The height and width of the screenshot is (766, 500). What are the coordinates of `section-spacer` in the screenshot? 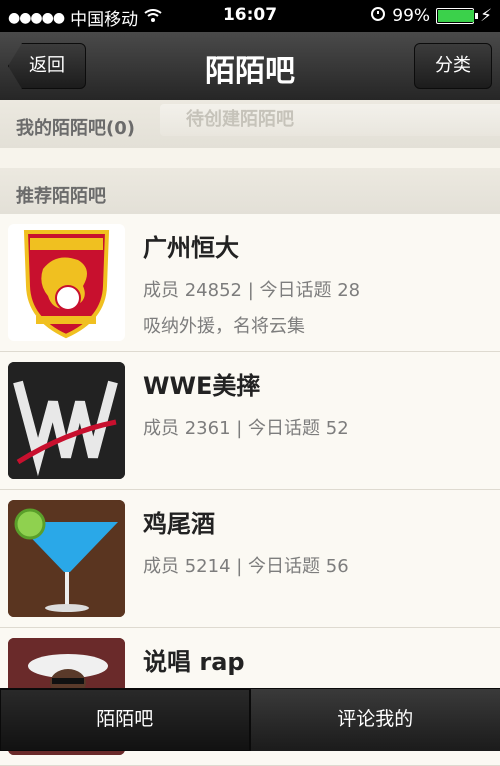 It's located at (250, 158).